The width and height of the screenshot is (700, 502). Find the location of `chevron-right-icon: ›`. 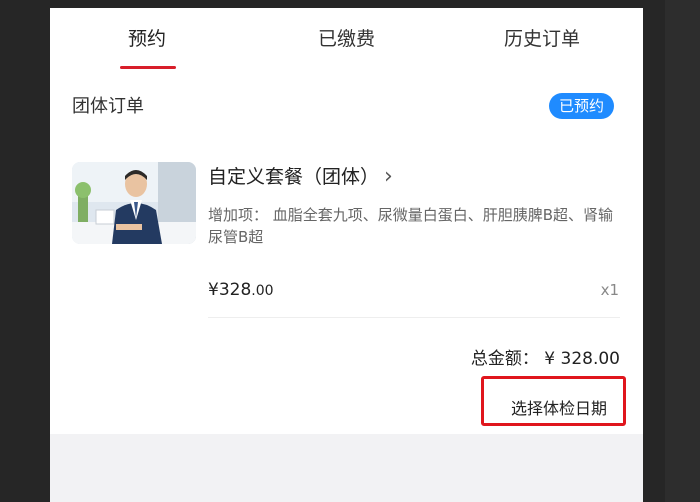

chevron-right-icon: › is located at coordinates (388, 176).